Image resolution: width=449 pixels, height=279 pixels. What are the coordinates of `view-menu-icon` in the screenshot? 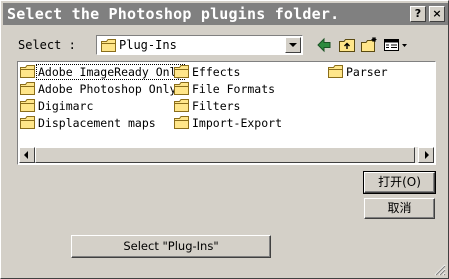 It's located at (396, 45).